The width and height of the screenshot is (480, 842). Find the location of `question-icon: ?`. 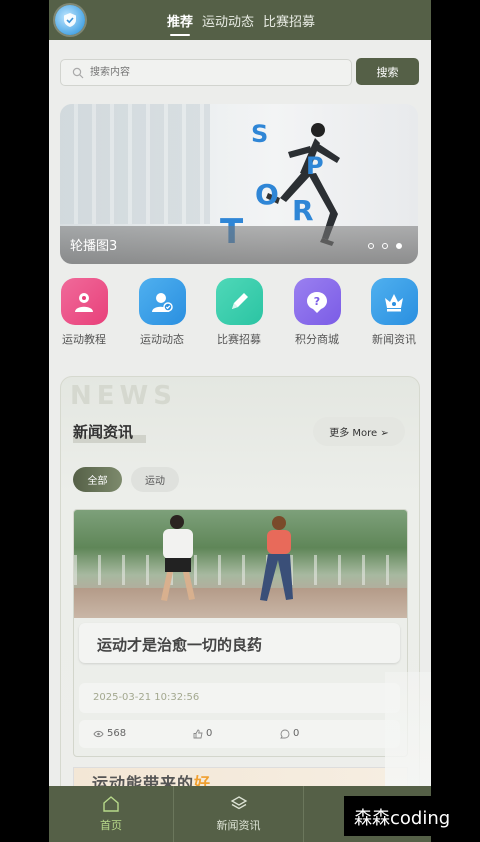

question-icon: ? is located at coordinates (317, 301).